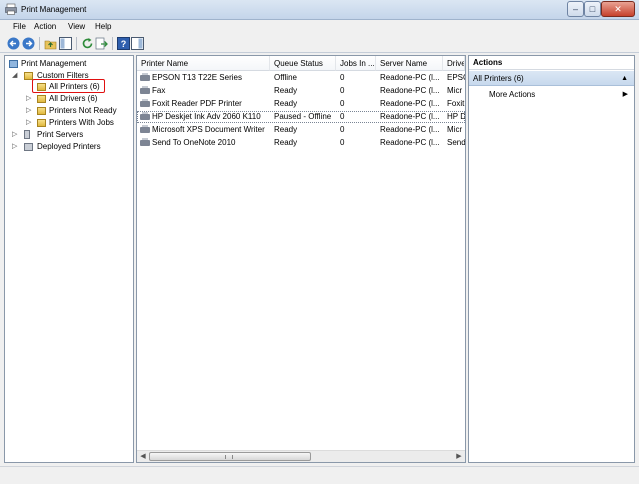  What do you see at coordinates (194, 142) in the screenshot?
I see `printer-name: Send To OneNote 2010` at bounding box center [194, 142].